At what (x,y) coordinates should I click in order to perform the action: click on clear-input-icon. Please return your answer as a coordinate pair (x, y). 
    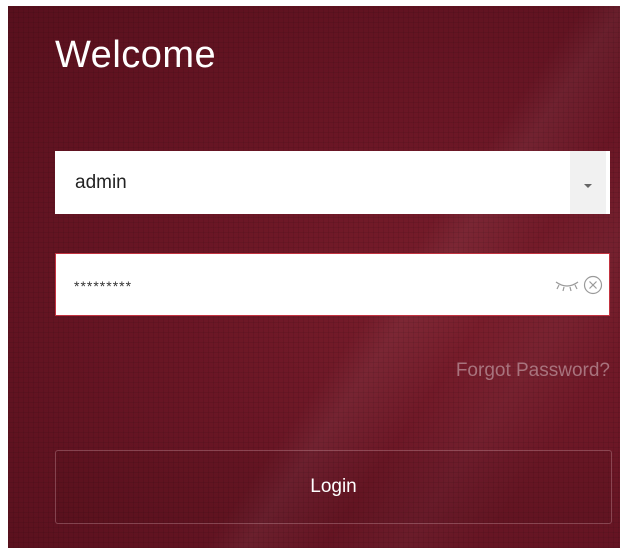
    Looking at the image, I should click on (593, 285).